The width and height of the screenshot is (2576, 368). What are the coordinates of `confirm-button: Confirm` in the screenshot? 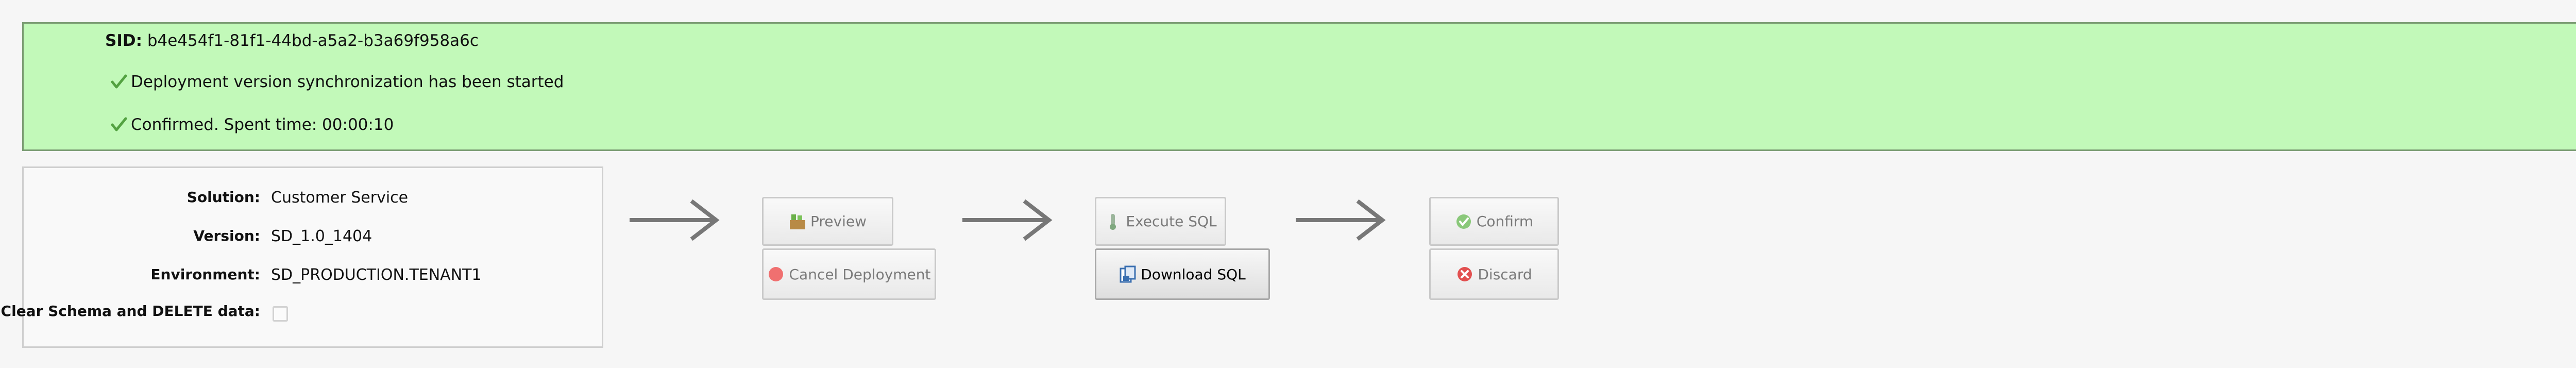 It's located at (1494, 221).